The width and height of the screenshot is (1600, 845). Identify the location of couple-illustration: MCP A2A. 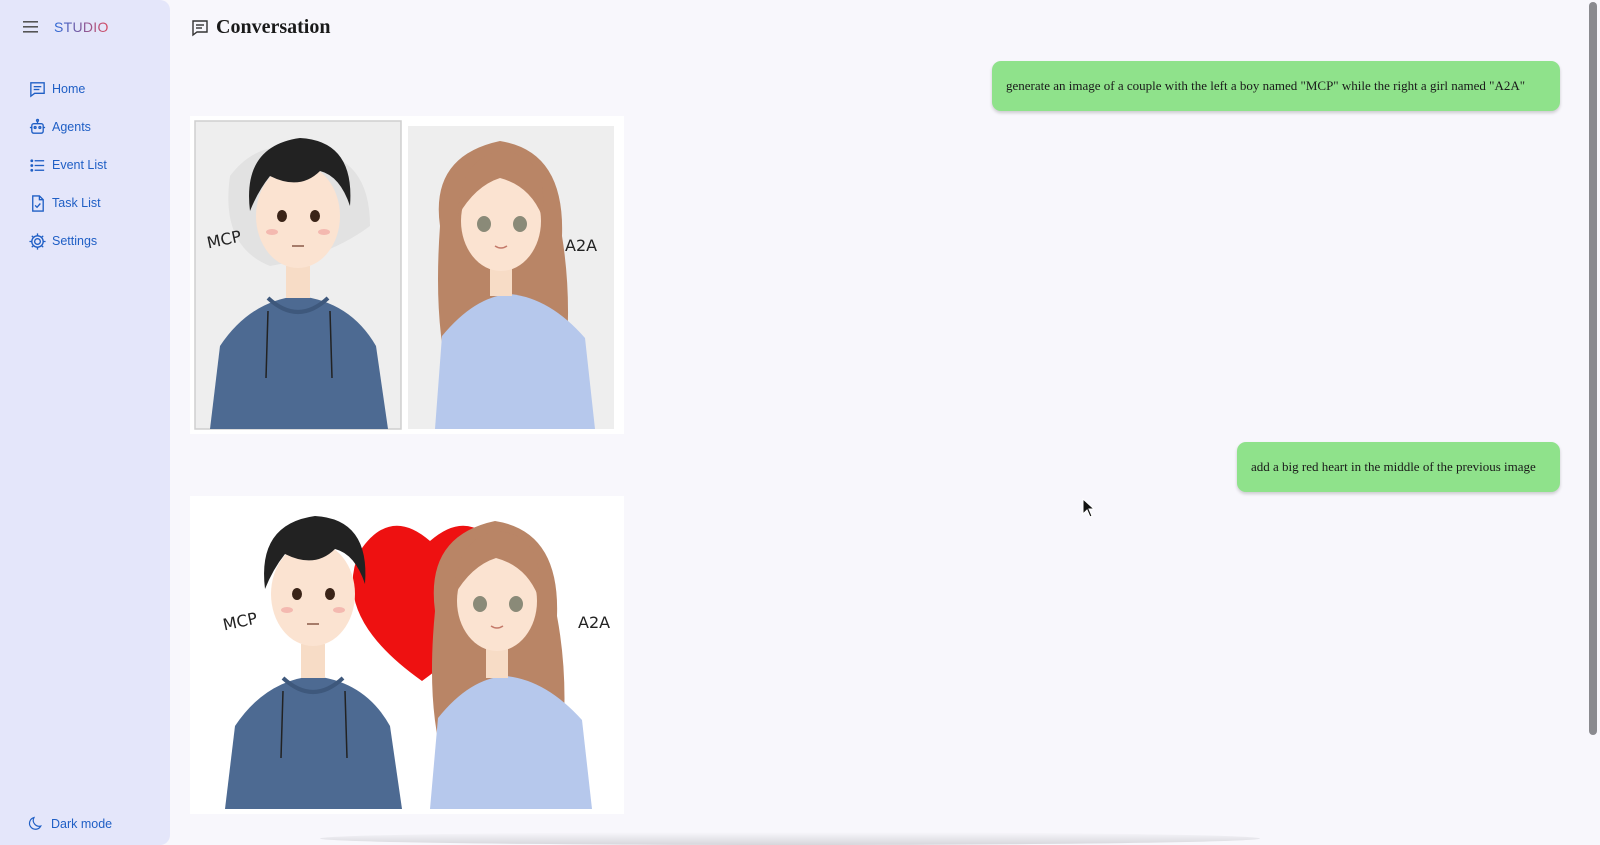
(404, 275).